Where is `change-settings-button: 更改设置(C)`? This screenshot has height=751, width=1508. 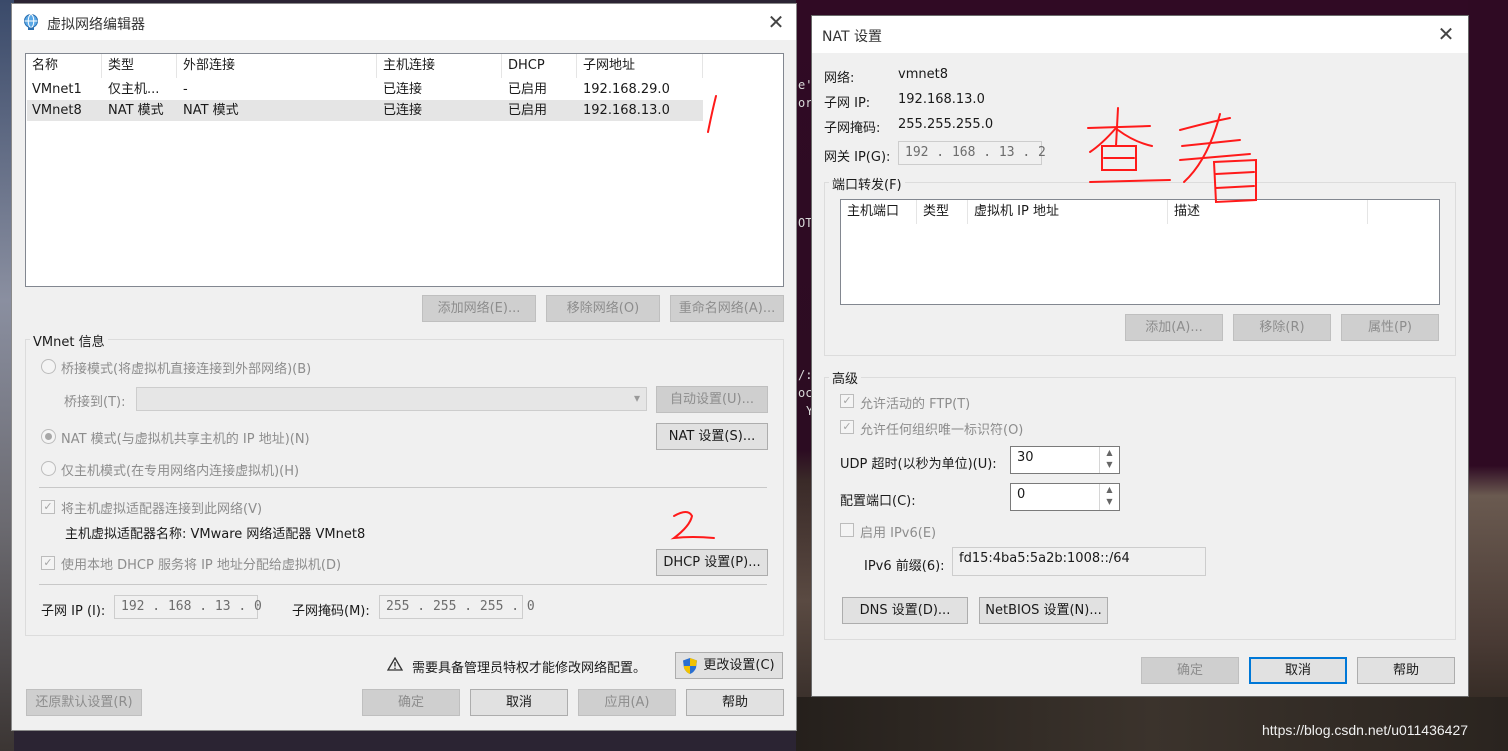
change-settings-button: 更改设置(C) is located at coordinates (729, 665).